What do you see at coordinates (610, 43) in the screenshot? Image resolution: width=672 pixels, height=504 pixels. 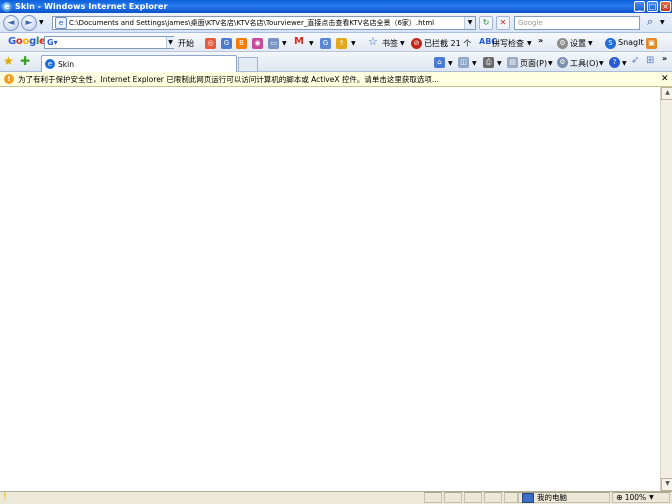 I see `snagit-icon: S` at bounding box center [610, 43].